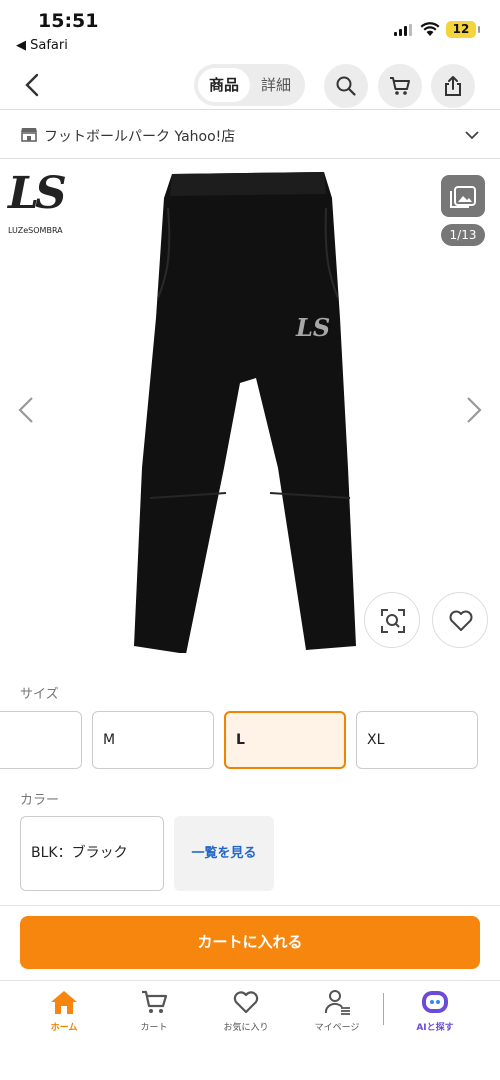  I want to click on wifi-icon, so click(430, 29).